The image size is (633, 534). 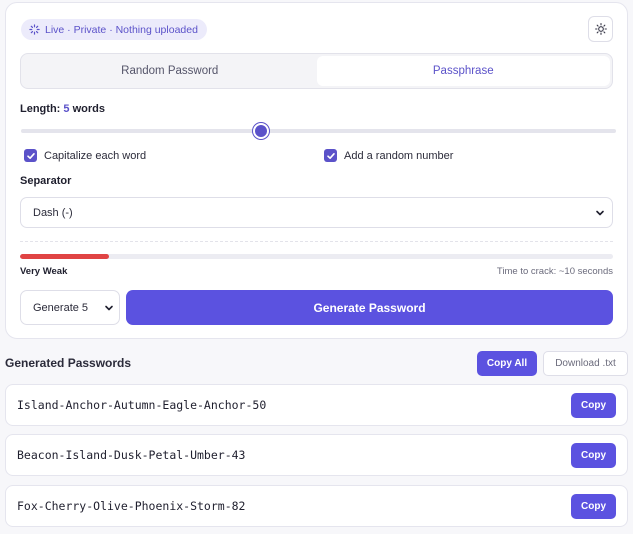 I want to click on password-text: Fox-Cherry-Olive-Phoenix-Storm-82, so click(x=131, y=506).